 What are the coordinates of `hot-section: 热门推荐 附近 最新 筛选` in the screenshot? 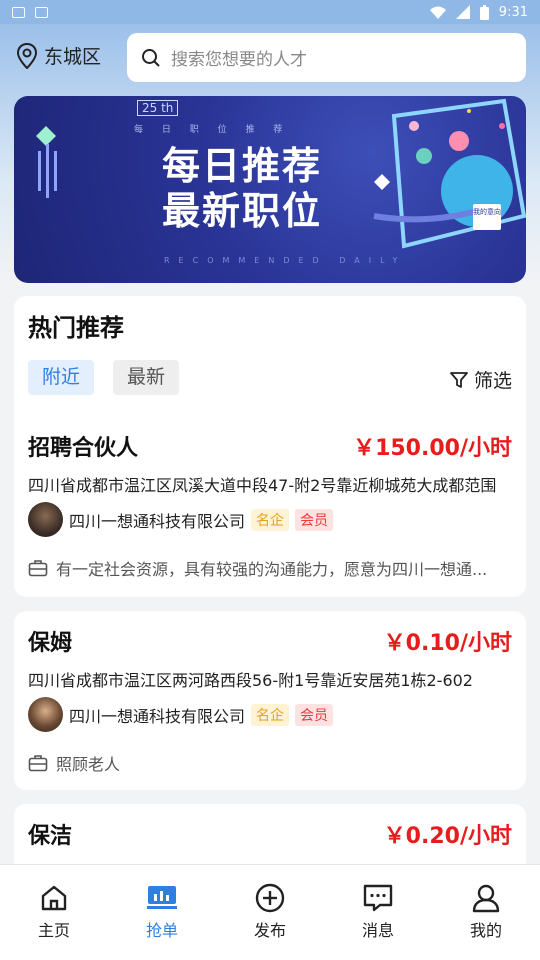 It's located at (270, 356).